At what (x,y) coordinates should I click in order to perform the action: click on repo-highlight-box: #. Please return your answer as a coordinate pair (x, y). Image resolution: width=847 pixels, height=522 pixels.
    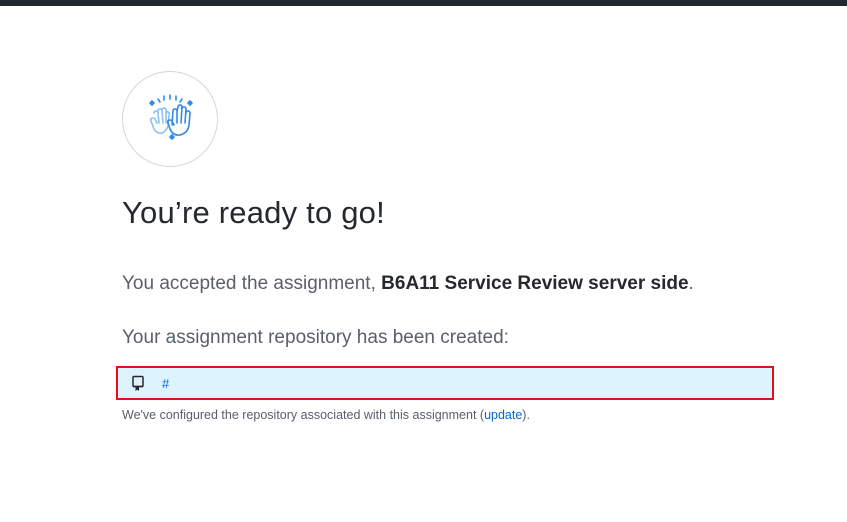
    Looking at the image, I should click on (445, 383).